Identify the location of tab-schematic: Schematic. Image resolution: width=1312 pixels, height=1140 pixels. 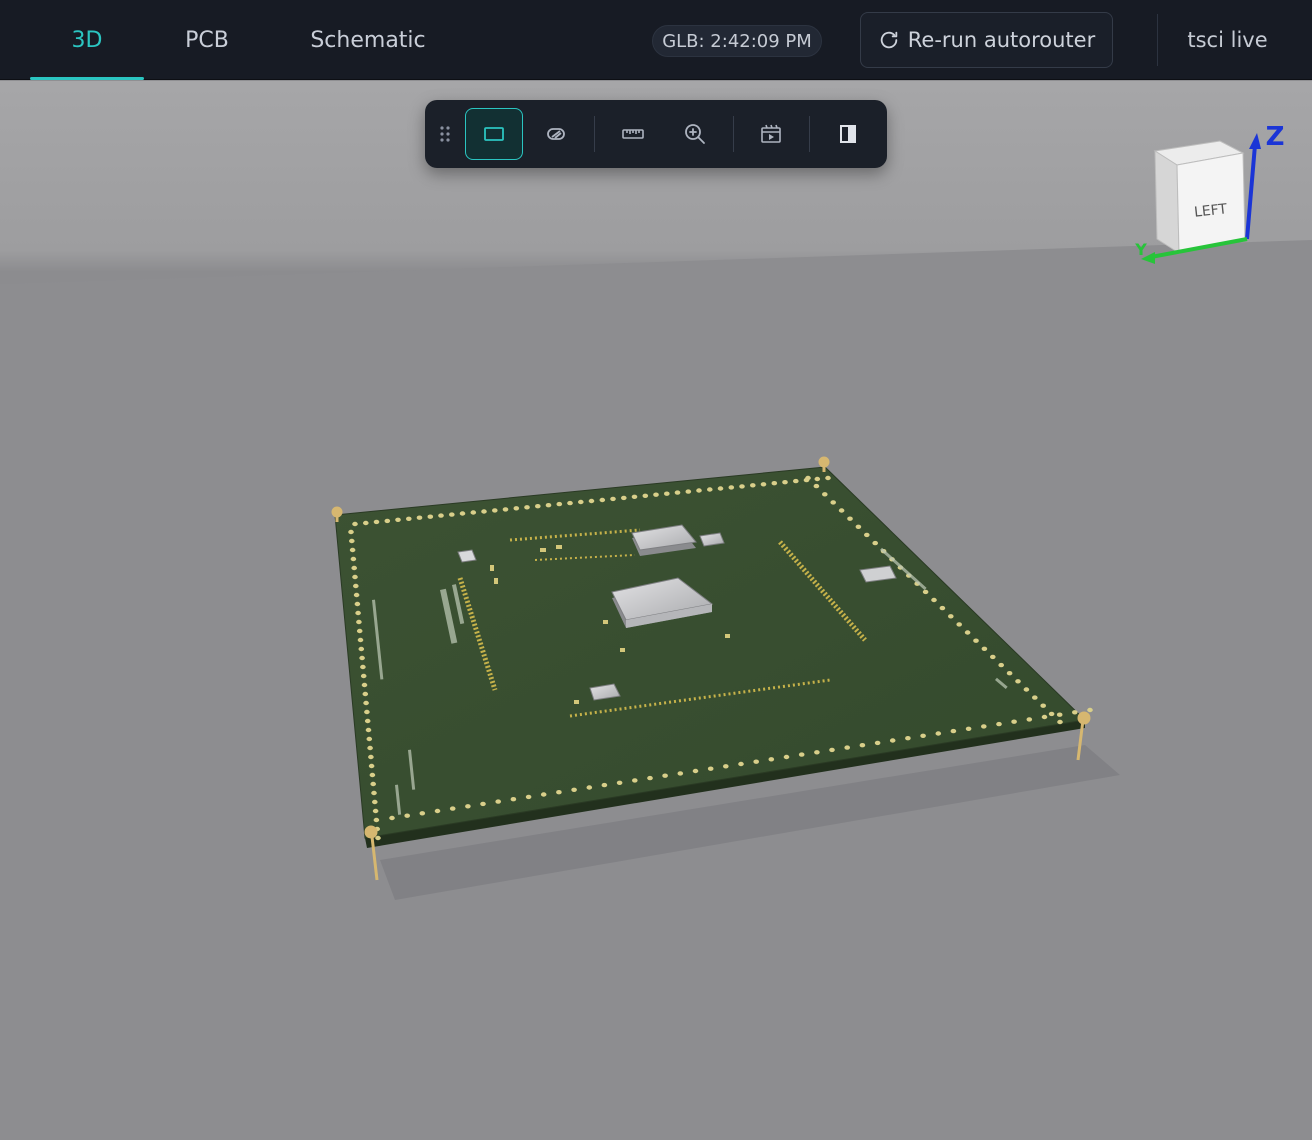
(368, 40).